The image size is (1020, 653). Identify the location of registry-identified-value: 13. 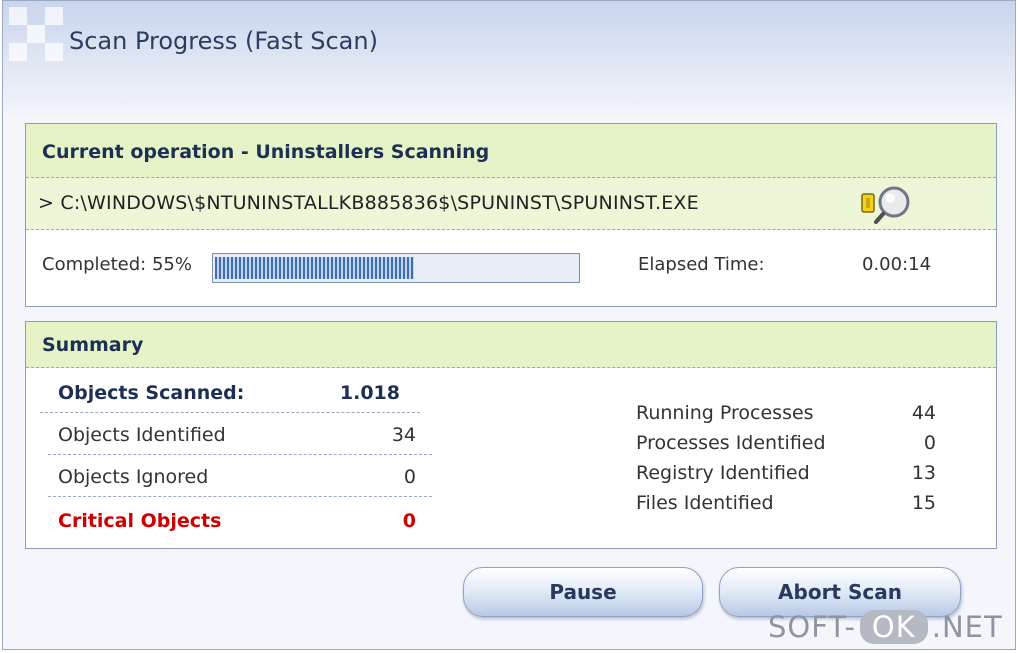
(923, 473).